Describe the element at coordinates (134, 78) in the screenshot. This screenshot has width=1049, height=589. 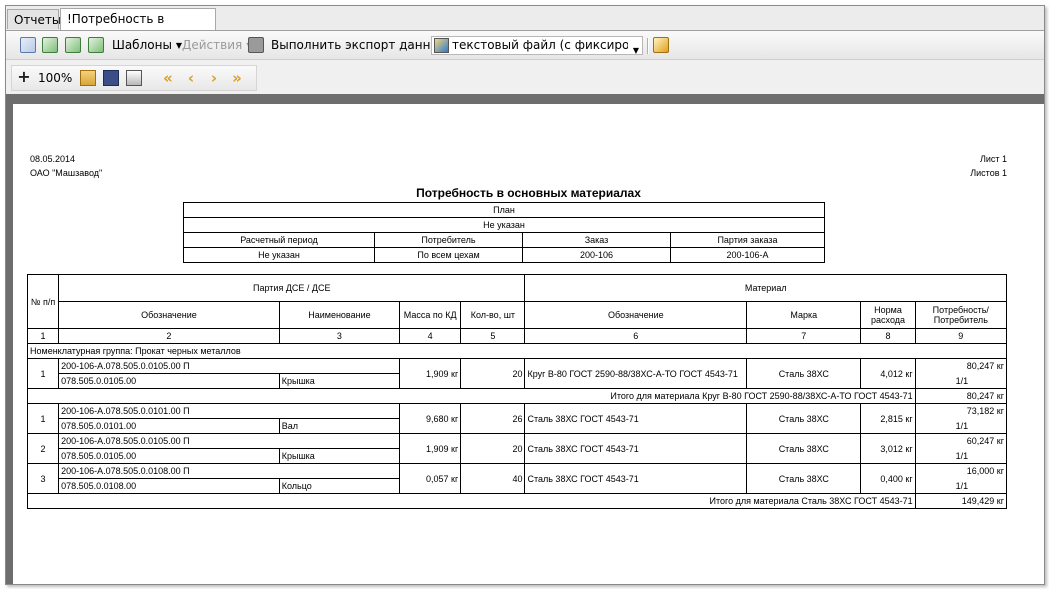
I see `print-icon` at that location.